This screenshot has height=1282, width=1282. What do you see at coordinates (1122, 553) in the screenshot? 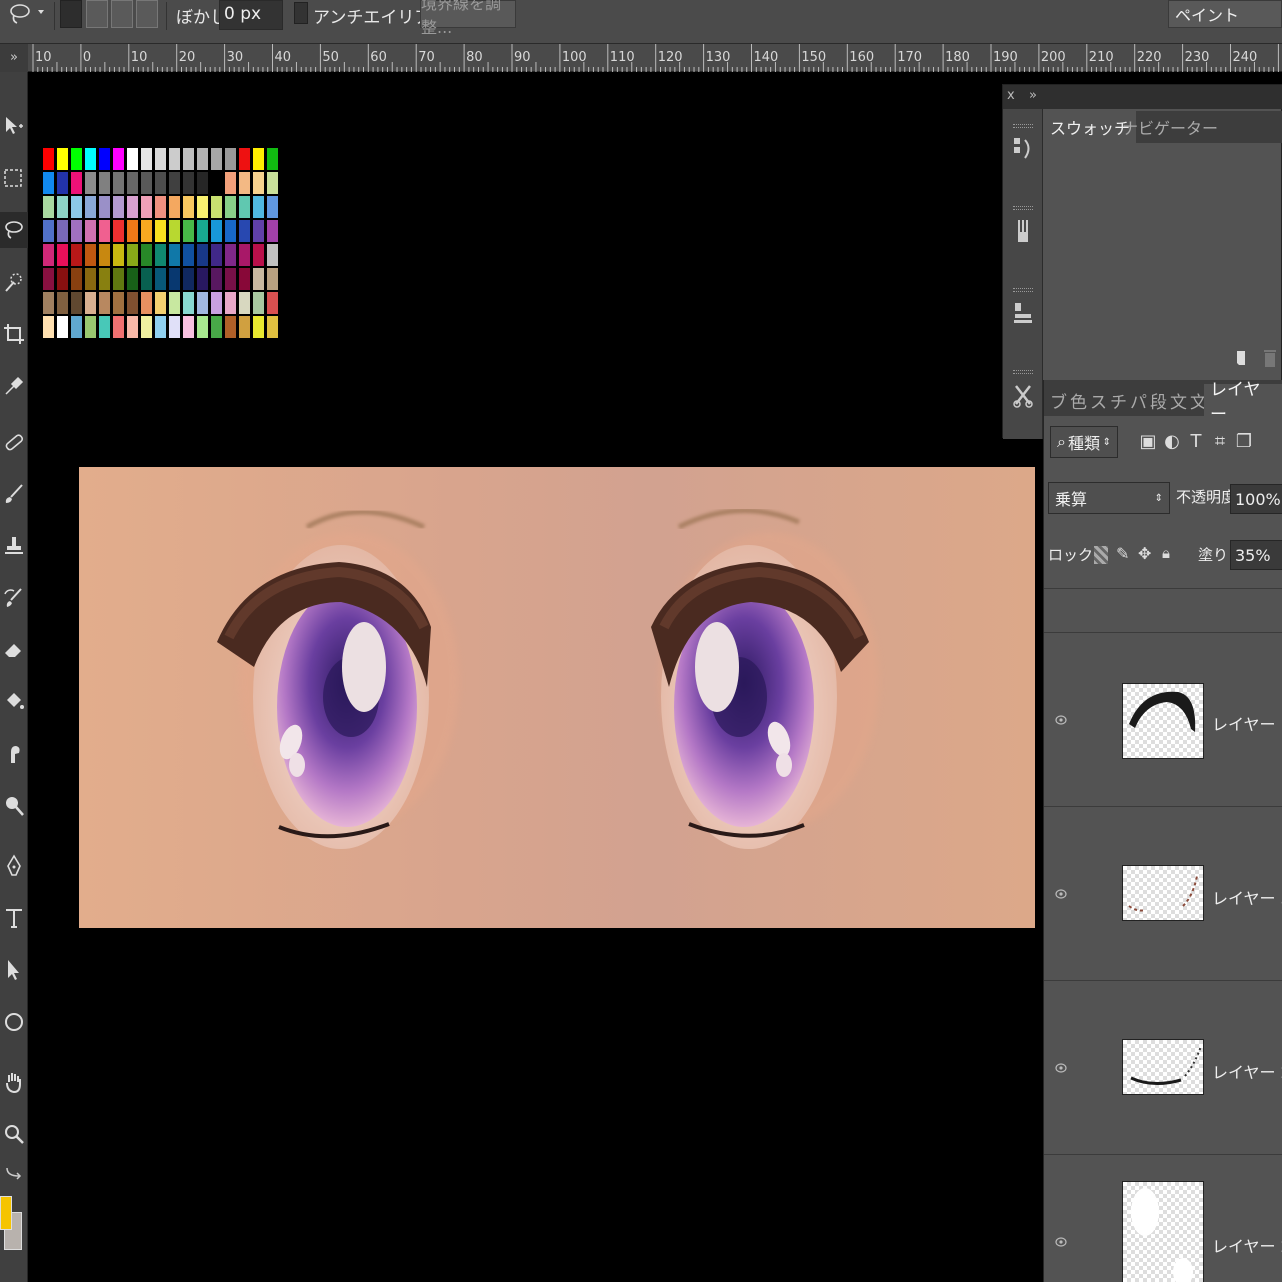
I see `lock-pixels-icon: ✎` at bounding box center [1122, 553].